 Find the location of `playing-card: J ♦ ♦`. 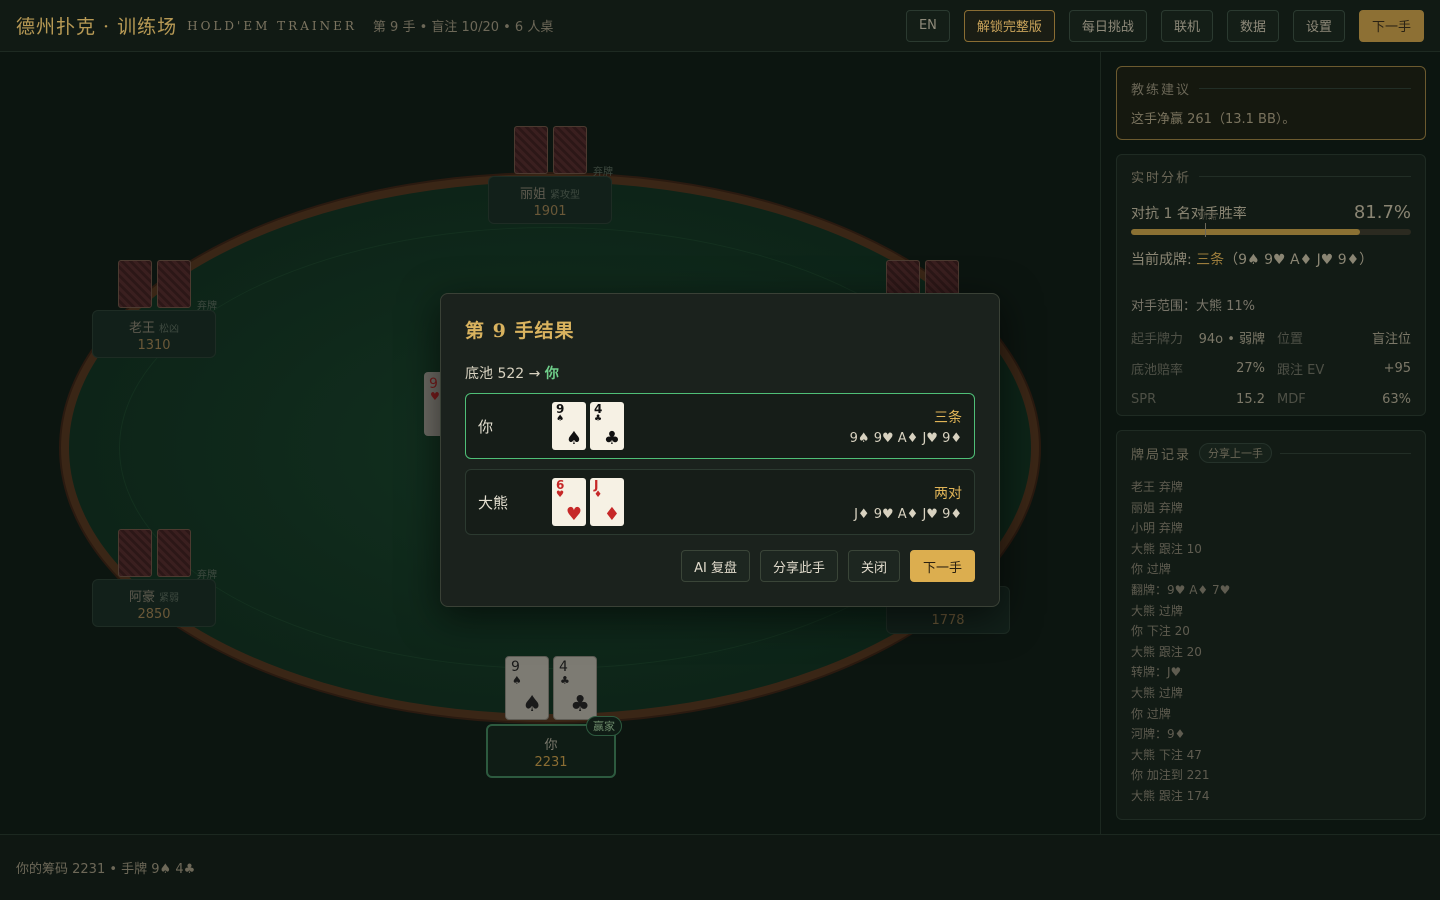

playing-card: J ♦ ♦ is located at coordinates (607, 502).